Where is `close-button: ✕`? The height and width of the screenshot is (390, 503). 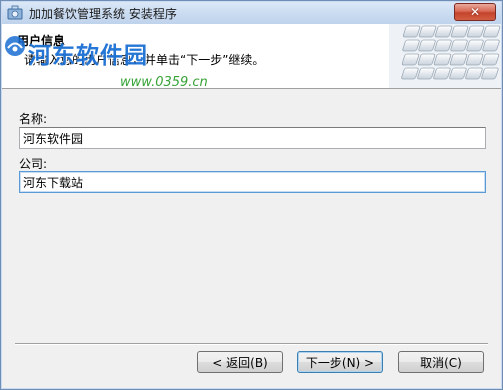 close-button: ✕ is located at coordinates (475, 12).